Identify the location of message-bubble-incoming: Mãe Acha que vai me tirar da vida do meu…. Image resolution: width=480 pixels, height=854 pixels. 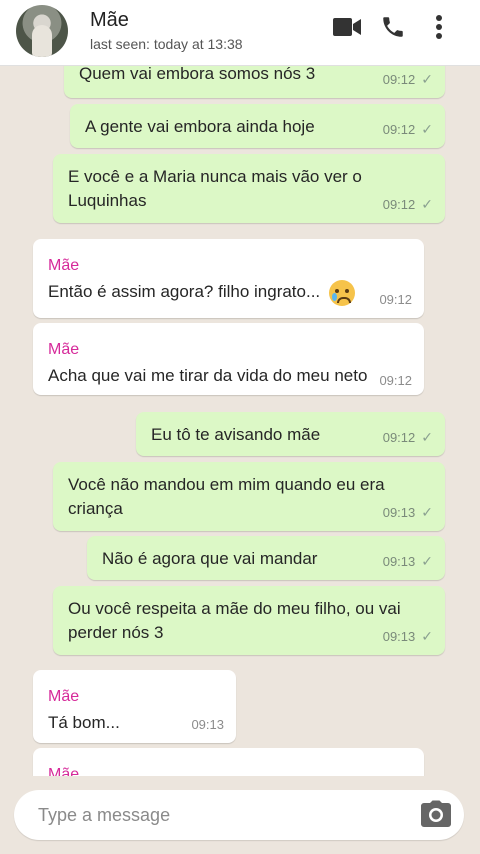
(228, 359).